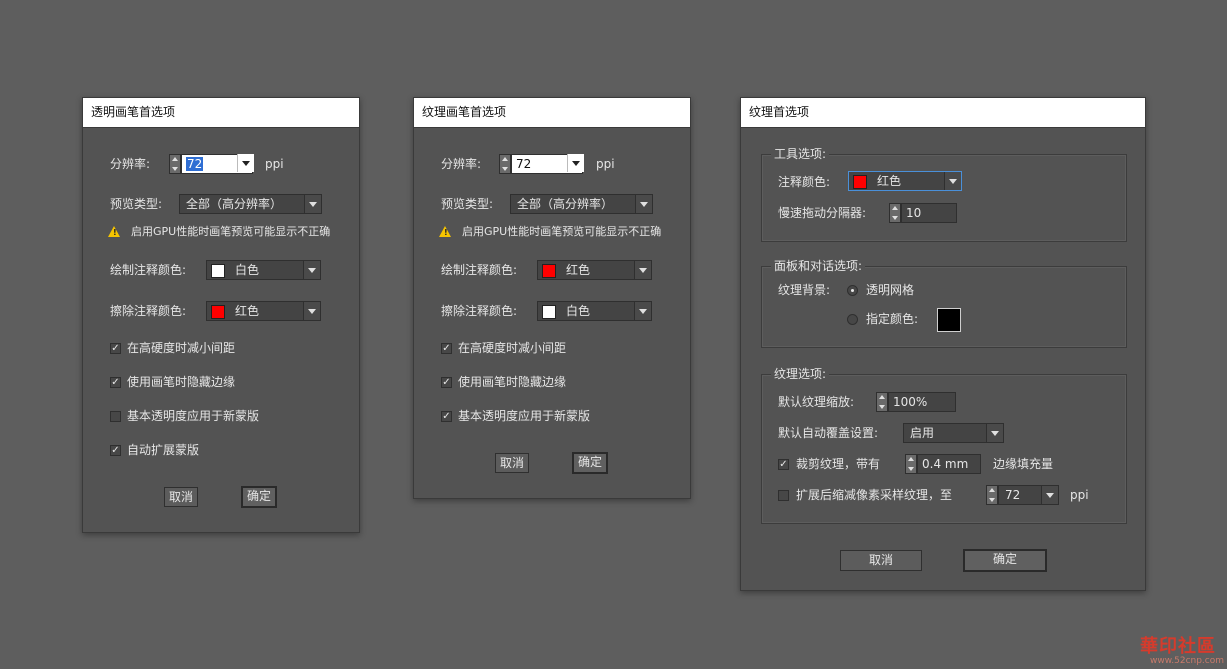 The image size is (1227, 669). I want to click on slow-drag-value: 10, so click(914, 213).